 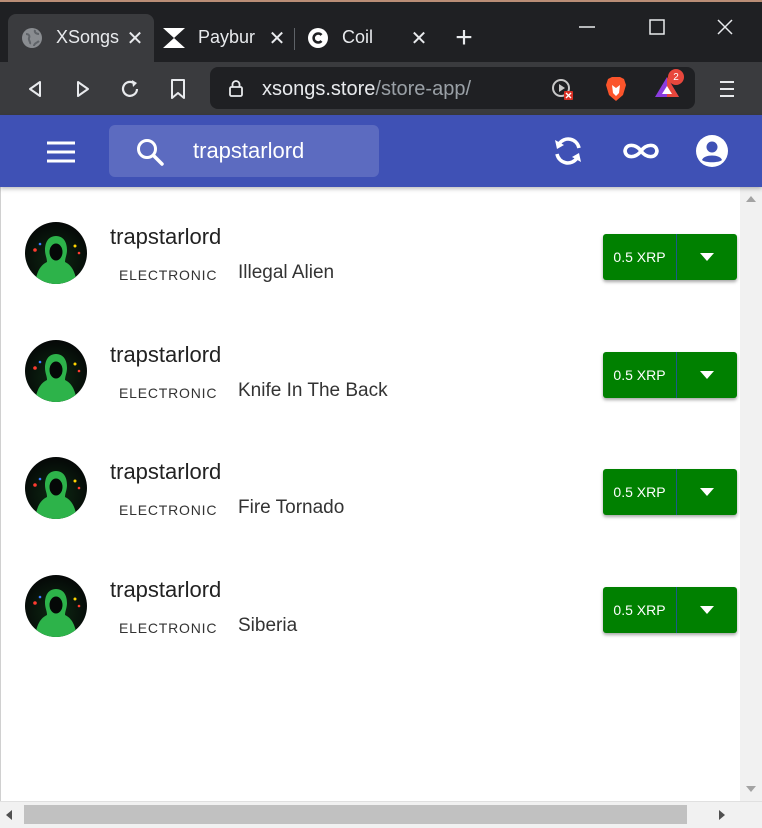 What do you see at coordinates (641, 151) in the screenshot?
I see `infinity-icon` at bounding box center [641, 151].